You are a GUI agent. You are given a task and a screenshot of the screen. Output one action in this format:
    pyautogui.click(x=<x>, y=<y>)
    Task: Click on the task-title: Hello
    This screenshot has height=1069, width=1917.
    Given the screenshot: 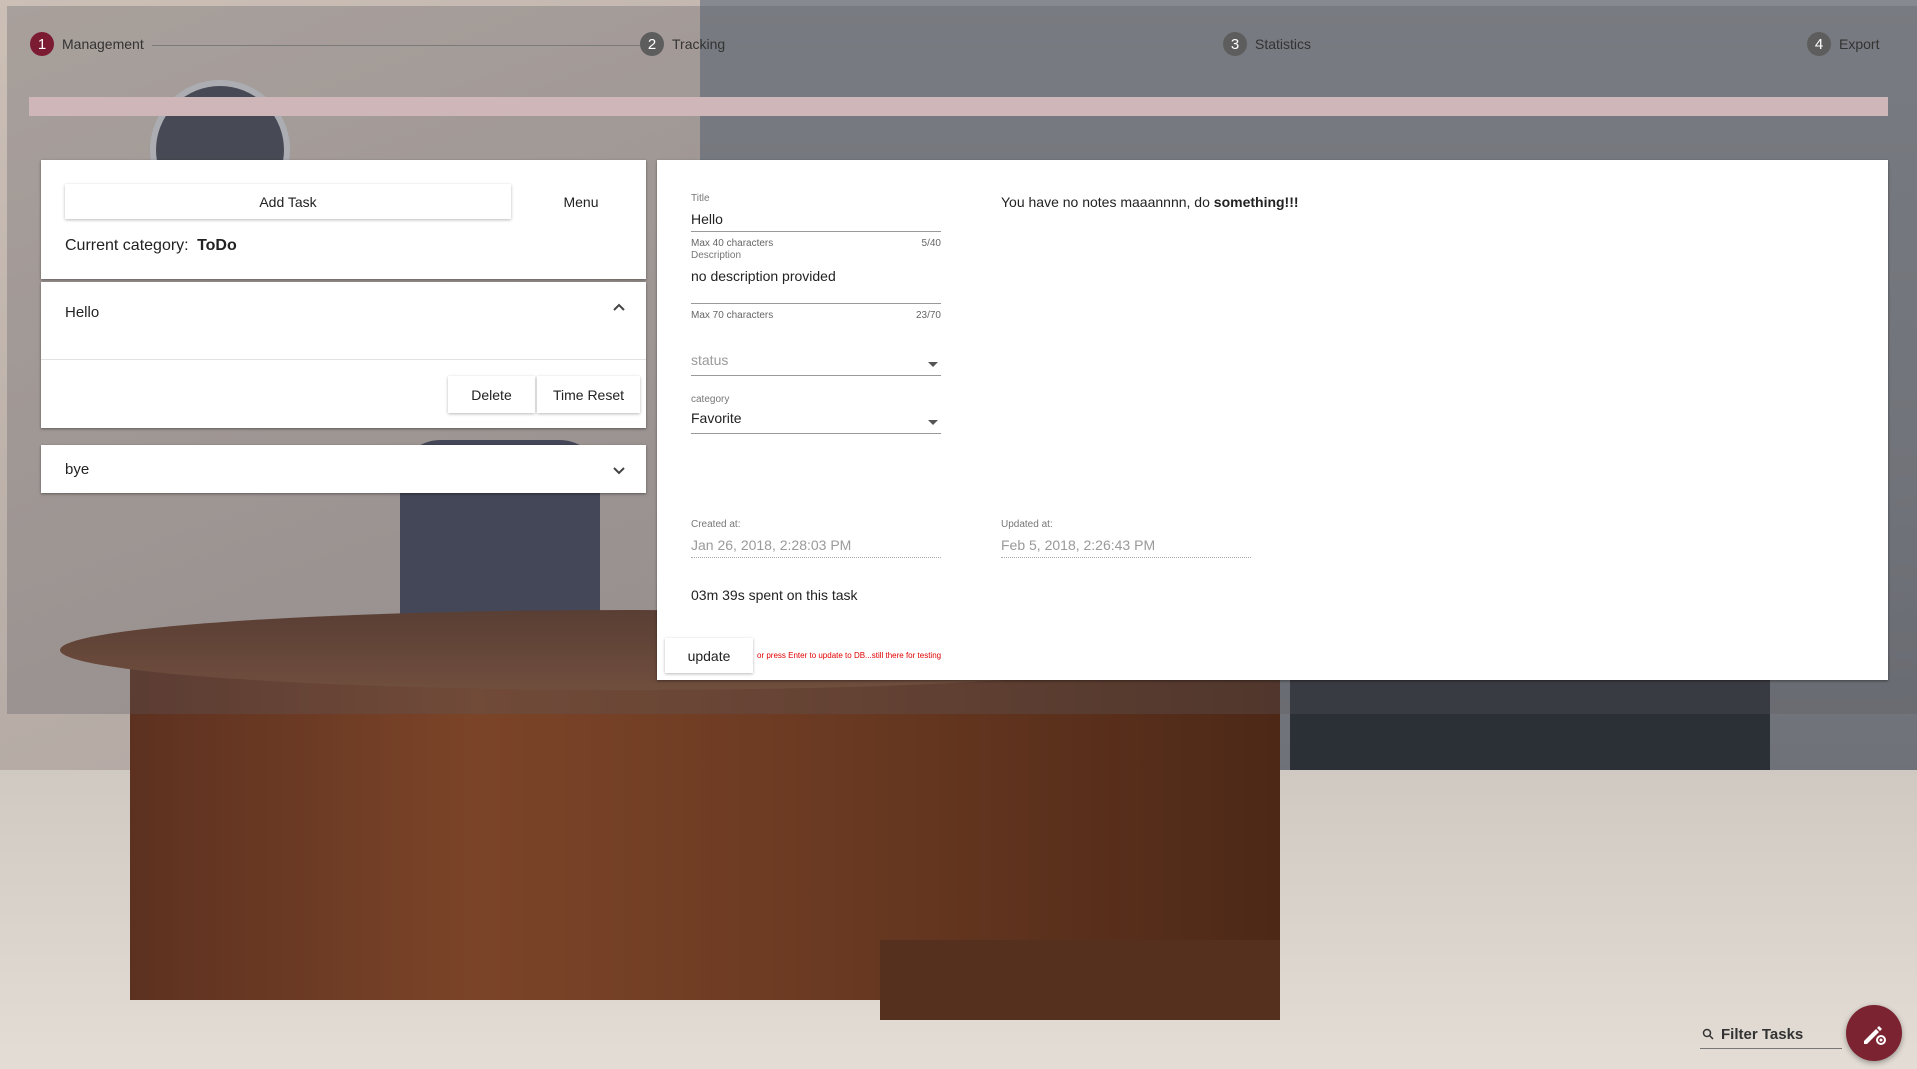 What is the action you would take?
    pyautogui.click(x=82, y=312)
    